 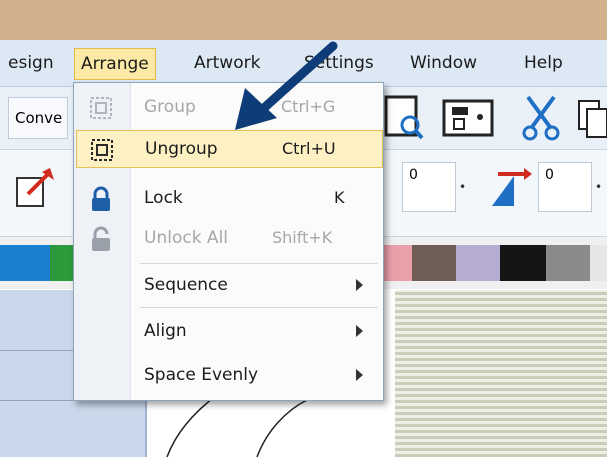 What do you see at coordinates (101, 108) in the screenshot?
I see `group-icon` at bounding box center [101, 108].